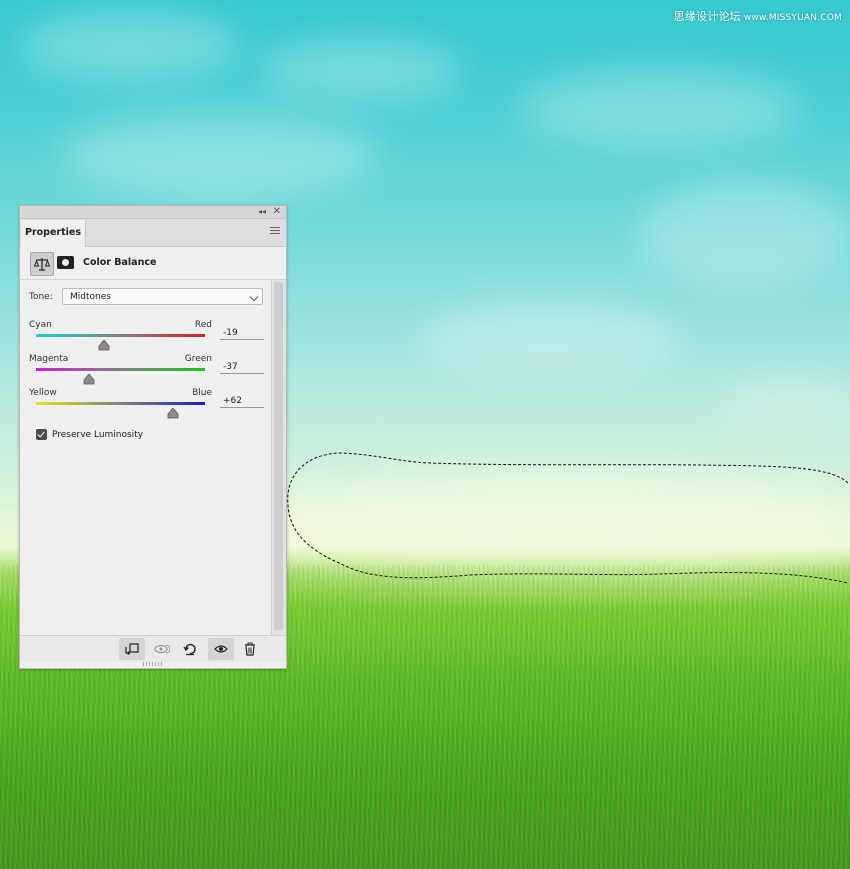 This screenshot has height=869, width=850. What do you see at coordinates (250, 649) in the screenshot?
I see `trash-icon` at bounding box center [250, 649].